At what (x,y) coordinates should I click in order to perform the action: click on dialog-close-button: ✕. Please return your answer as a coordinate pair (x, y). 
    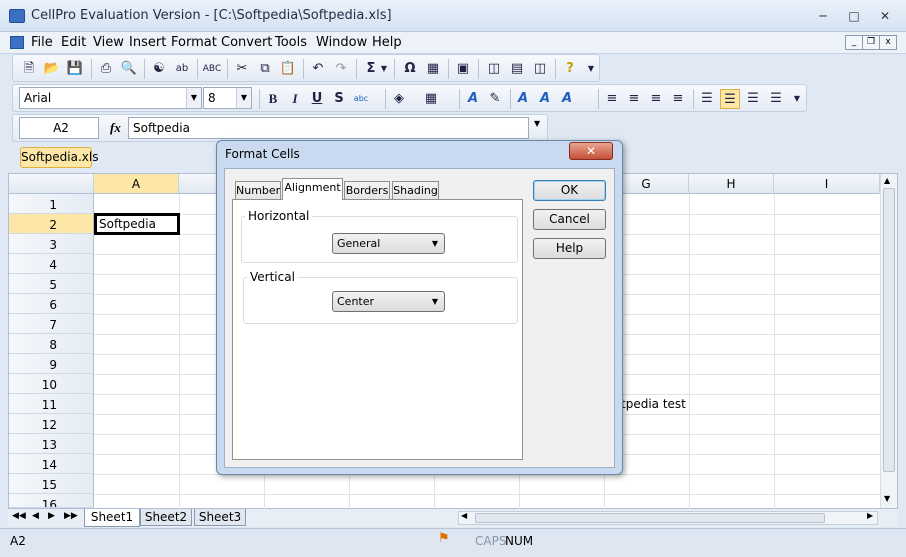
    Looking at the image, I should click on (591, 151).